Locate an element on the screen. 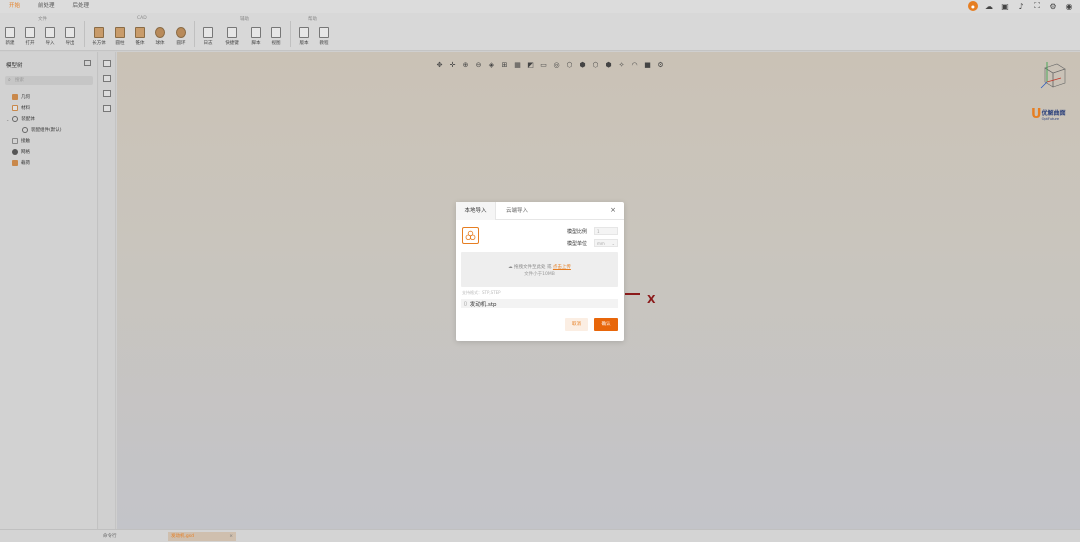  import-button: 导入 is located at coordinates (50, 36).